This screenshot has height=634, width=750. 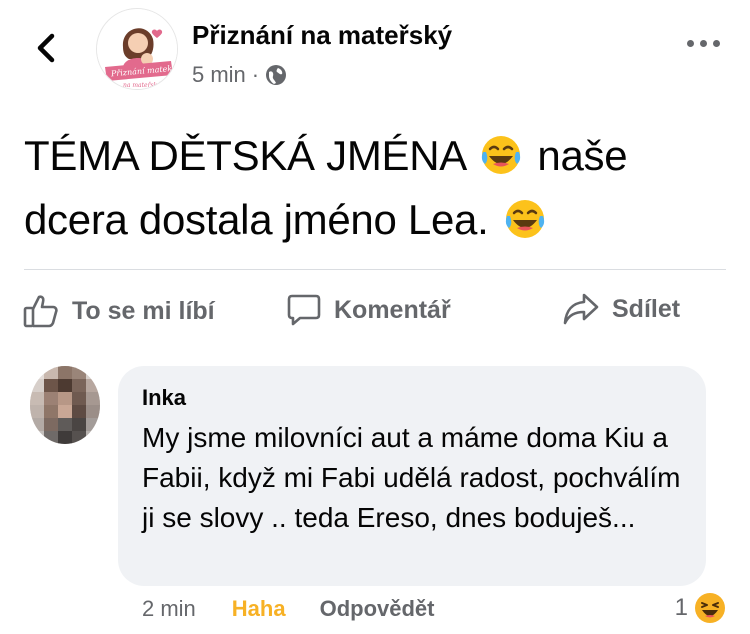 What do you see at coordinates (322, 35) in the screenshot?
I see `page-name: Přiznání na mateřský` at bounding box center [322, 35].